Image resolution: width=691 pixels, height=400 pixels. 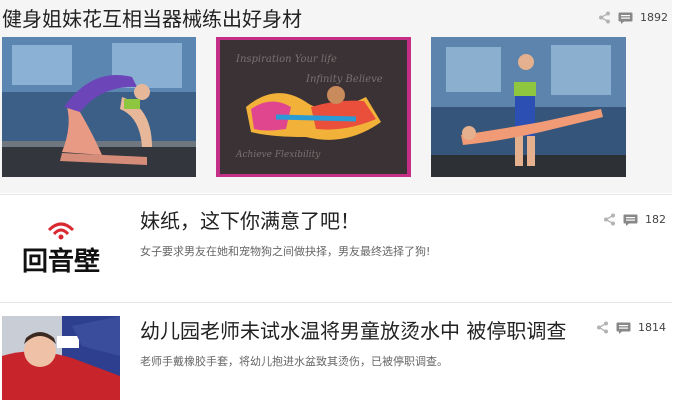 What do you see at coordinates (250, 221) in the screenshot?
I see `item-title: 妹纸，这下你满意了吧！` at bounding box center [250, 221].